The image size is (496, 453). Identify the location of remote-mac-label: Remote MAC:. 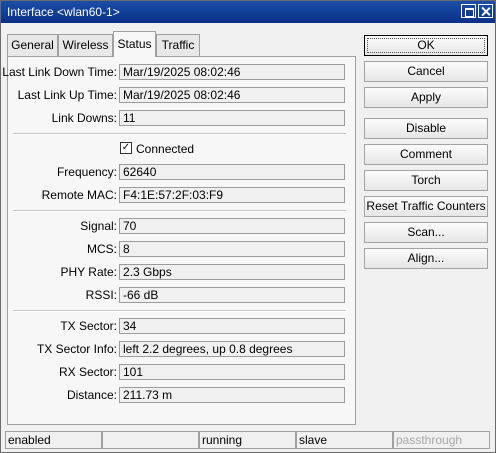
(79, 195).